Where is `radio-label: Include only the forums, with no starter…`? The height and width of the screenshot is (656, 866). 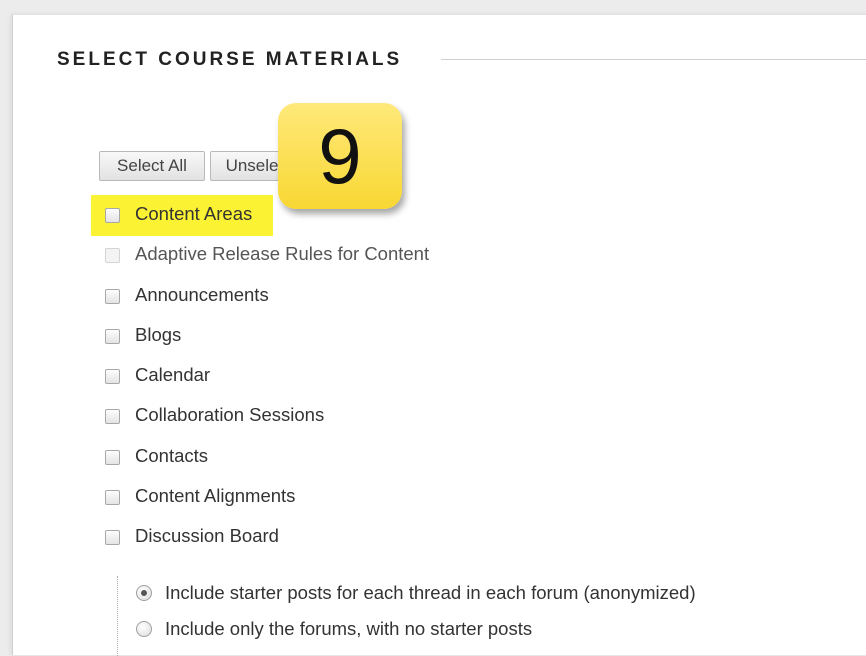
radio-label: Include only the forums, with no starter… is located at coordinates (349, 628).